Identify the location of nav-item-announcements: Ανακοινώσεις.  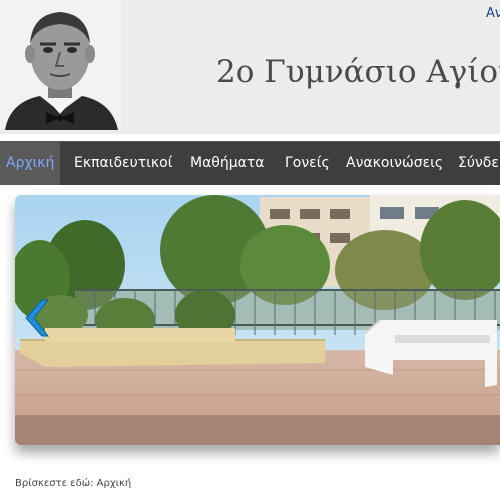
(394, 163).